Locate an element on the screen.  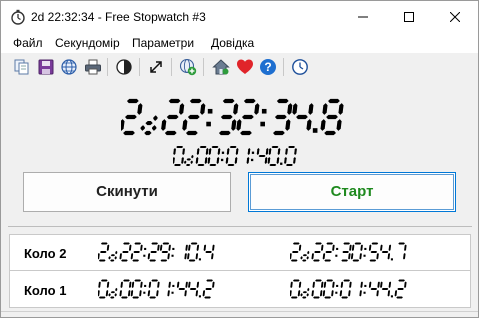
current-lap-display is located at coordinates (243, 156).